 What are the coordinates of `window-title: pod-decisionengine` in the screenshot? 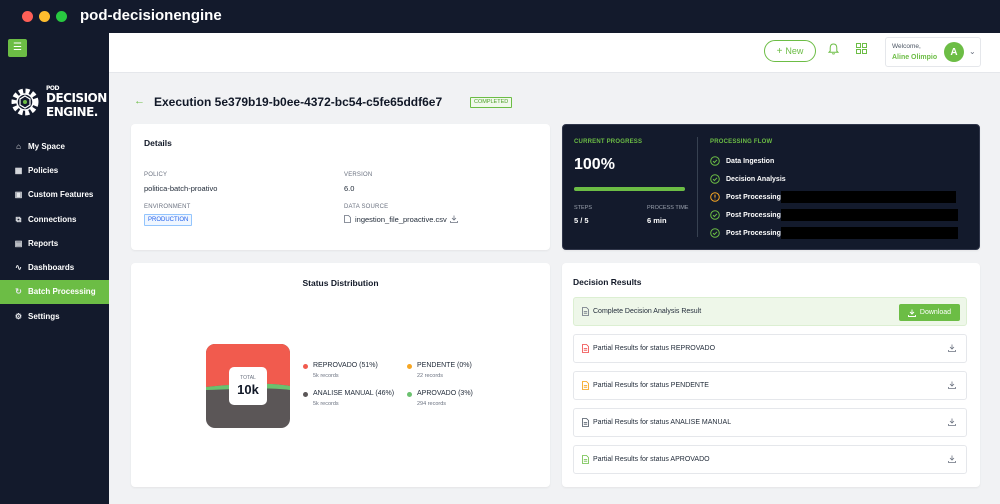 It's located at (151, 15).